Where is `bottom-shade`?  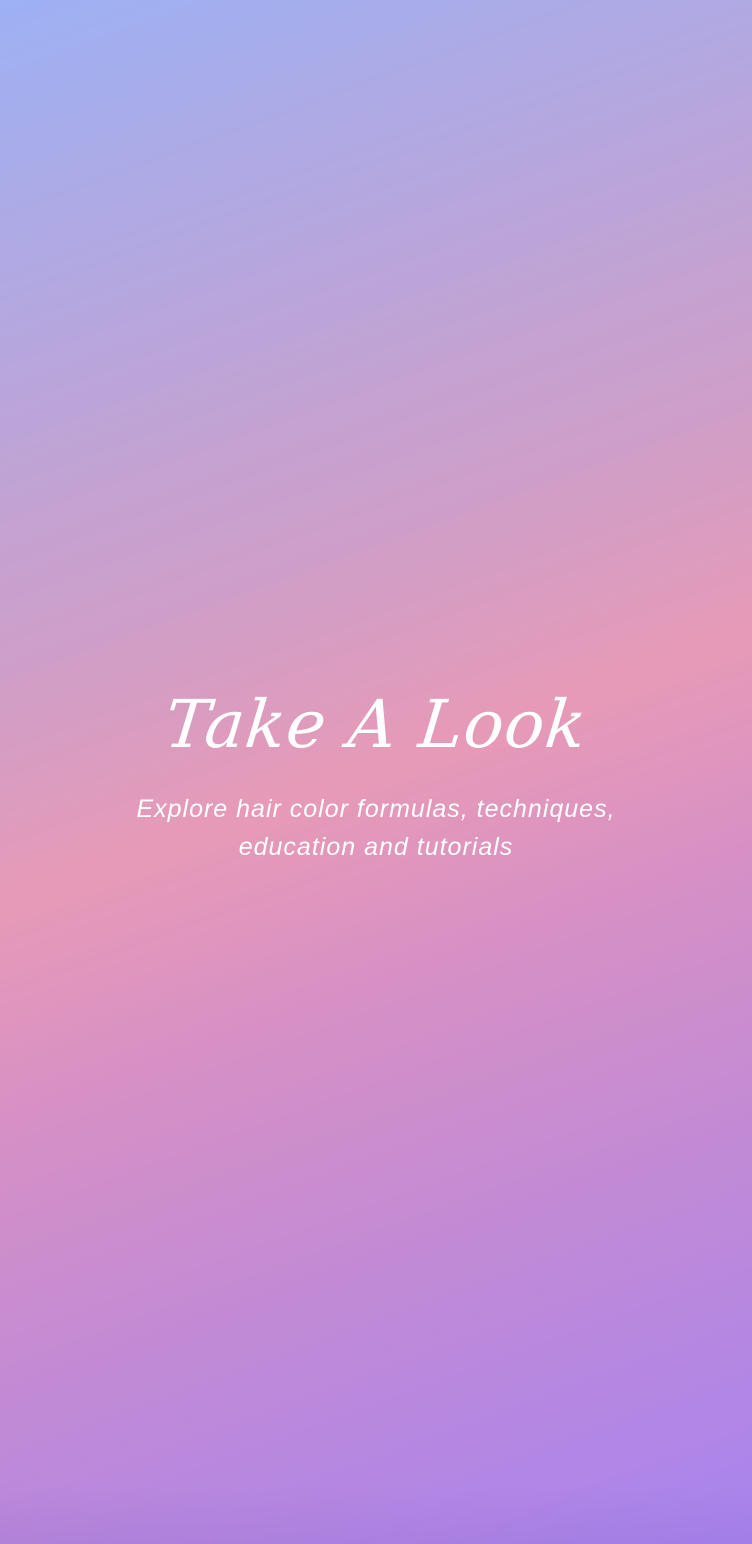 bottom-shade is located at coordinates (376, 1514).